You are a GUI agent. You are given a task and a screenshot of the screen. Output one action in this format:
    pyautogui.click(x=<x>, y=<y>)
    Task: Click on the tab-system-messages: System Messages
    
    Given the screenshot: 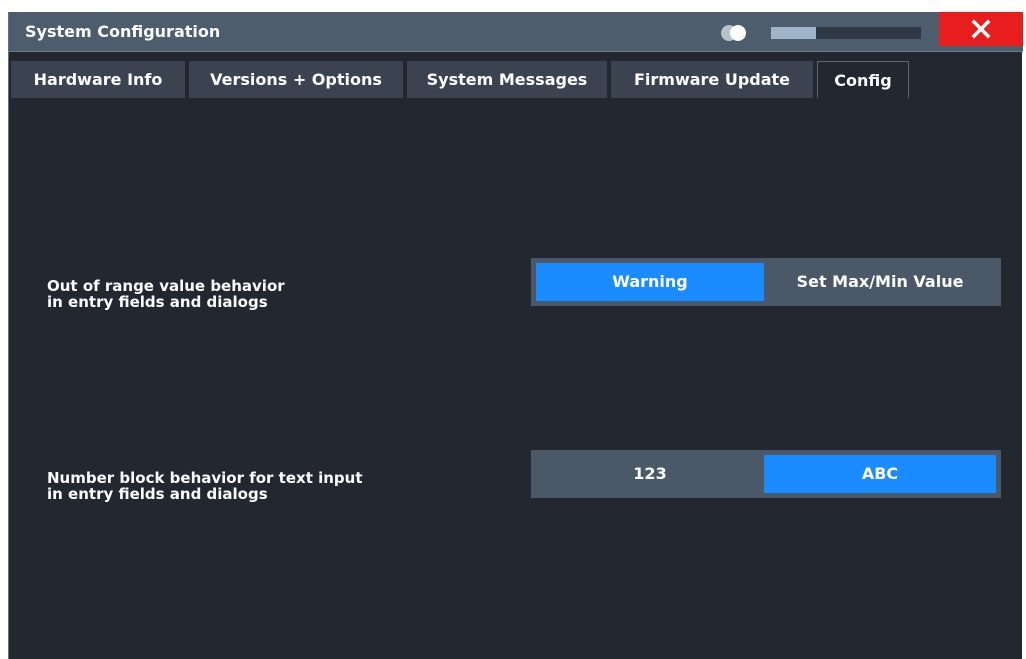 What is the action you would take?
    pyautogui.click(x=507, y=79)
    